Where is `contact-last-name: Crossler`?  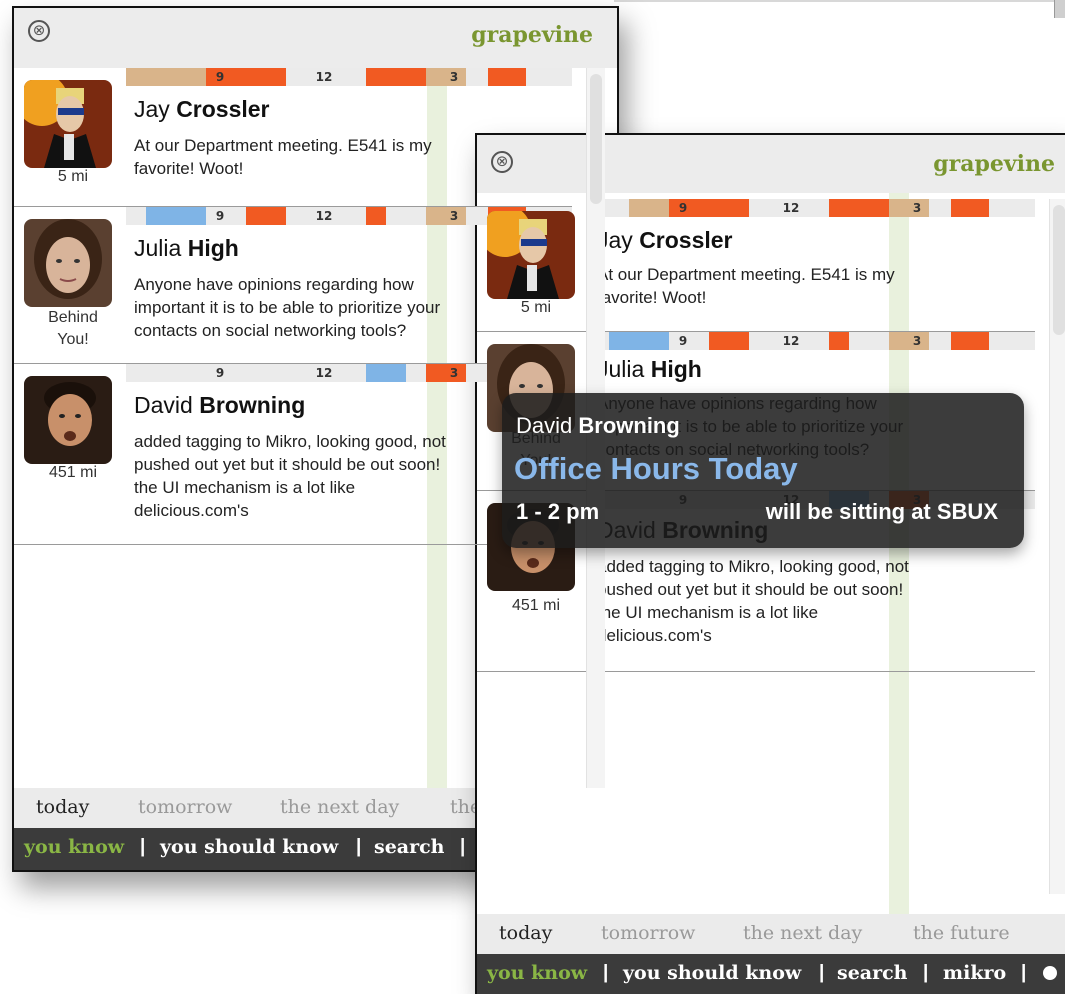 contact-last-name: Crossler is located at coordinates (686, 240).